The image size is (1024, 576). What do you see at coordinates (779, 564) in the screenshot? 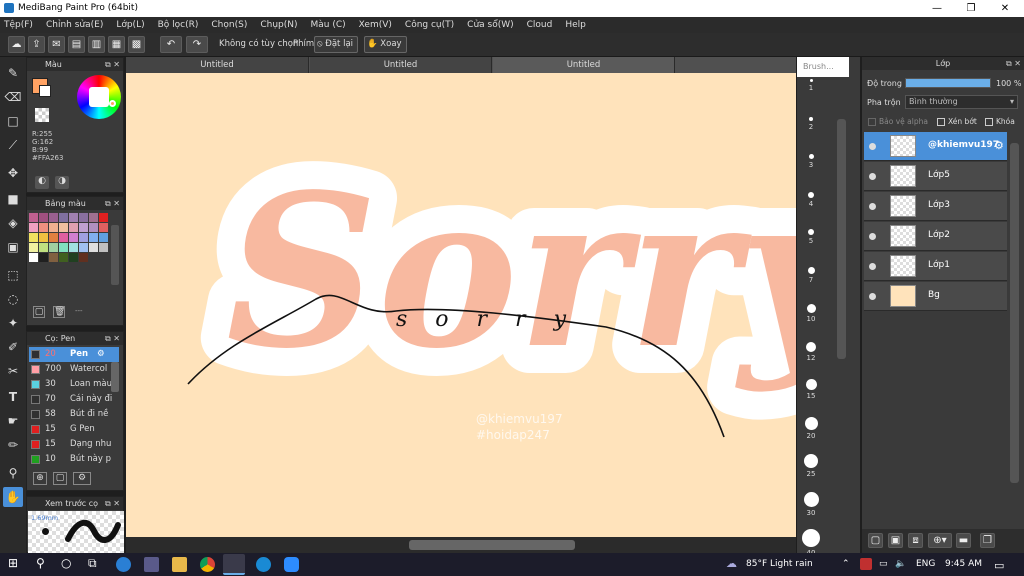
I see `weather-text: 85°F Light rain` at bounding box center [779, 564].